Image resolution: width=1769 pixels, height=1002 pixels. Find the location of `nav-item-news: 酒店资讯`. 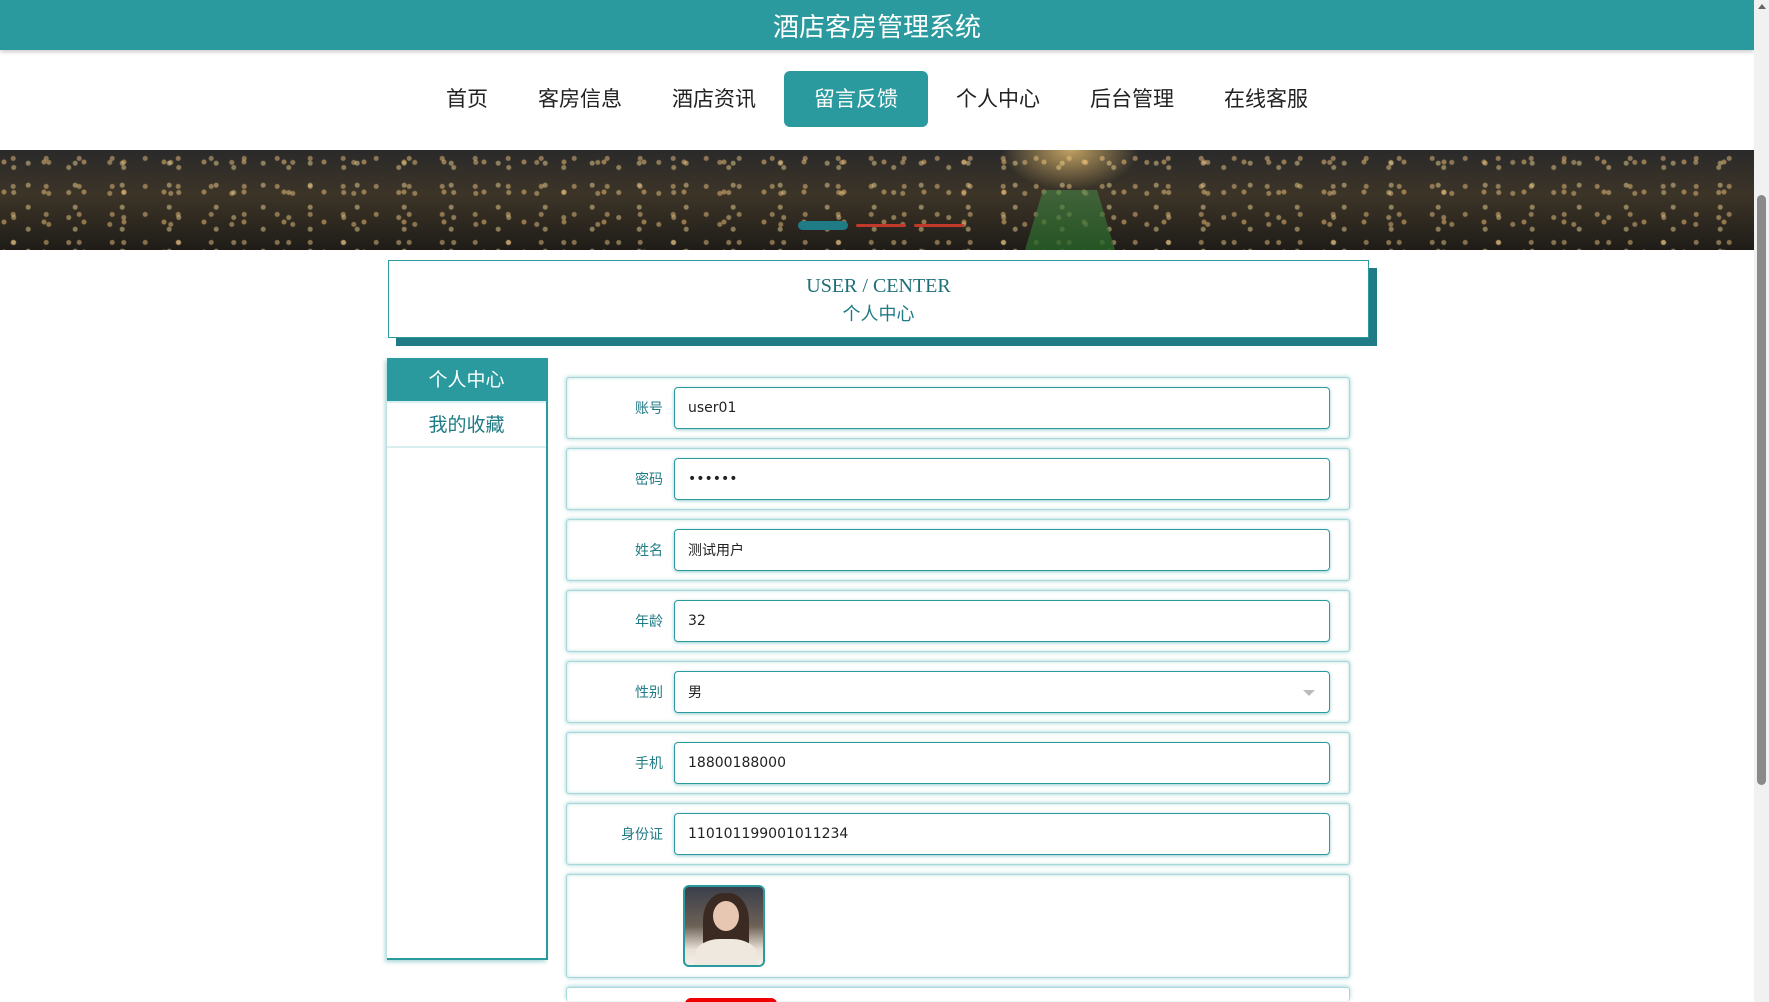

nav-item-news: 酒店资讯 is located at coordinates (714, 99).